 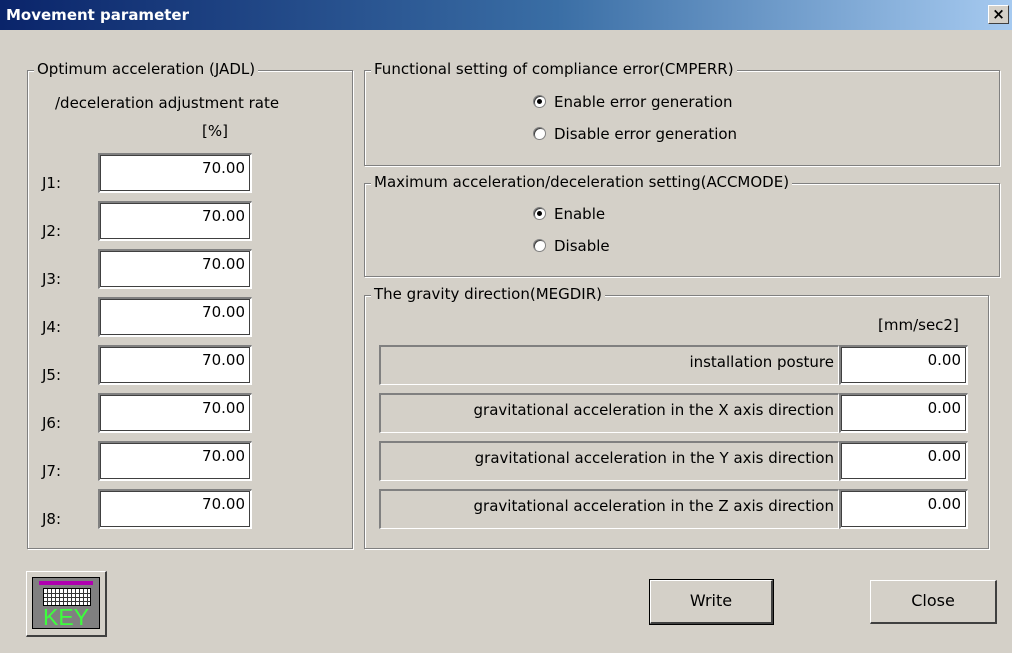 What do you see at coordinates (66, 617) in the screenshot?
I see `key-label: KEY` at bounding box center [66, 617].